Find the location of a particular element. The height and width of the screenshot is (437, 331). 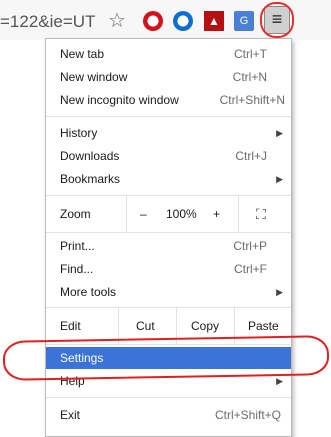

zoom-row: Zoom – 100% + ⛶ is located at coordinates (168, 214).